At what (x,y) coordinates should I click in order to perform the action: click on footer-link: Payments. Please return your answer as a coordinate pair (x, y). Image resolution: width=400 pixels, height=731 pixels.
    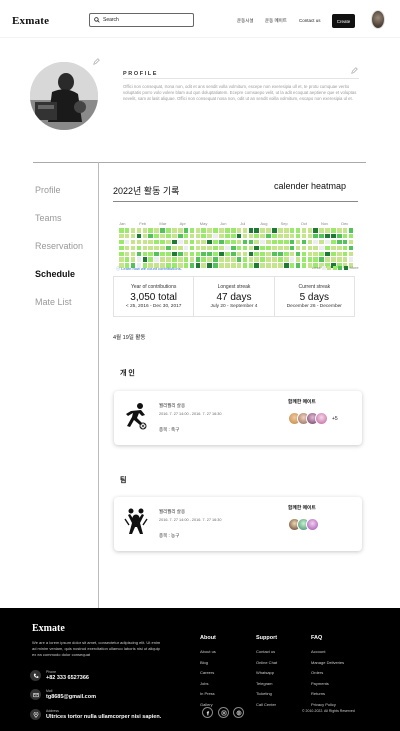
    Looking at the image, I should click on (320, 683).